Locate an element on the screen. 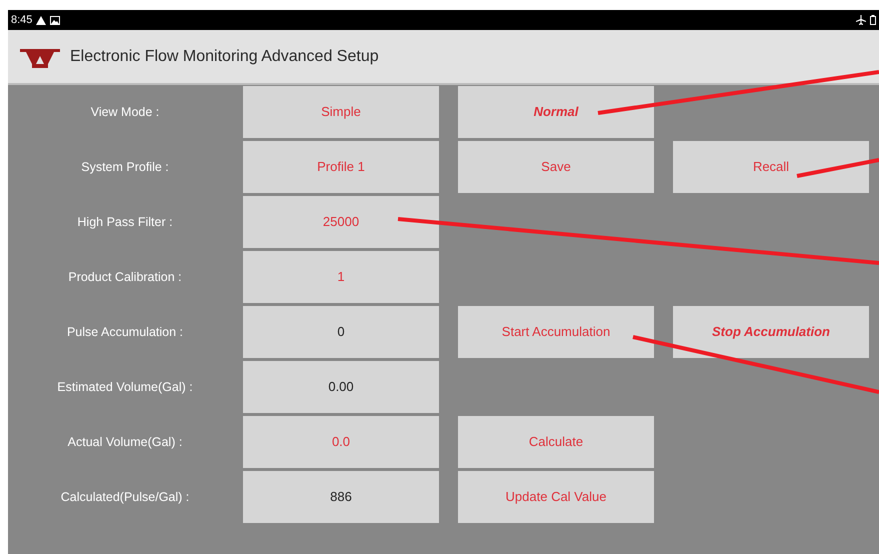 The width and height of the screenshot is (879, 554). action-button: Recall is located at coordinates (771, 167).